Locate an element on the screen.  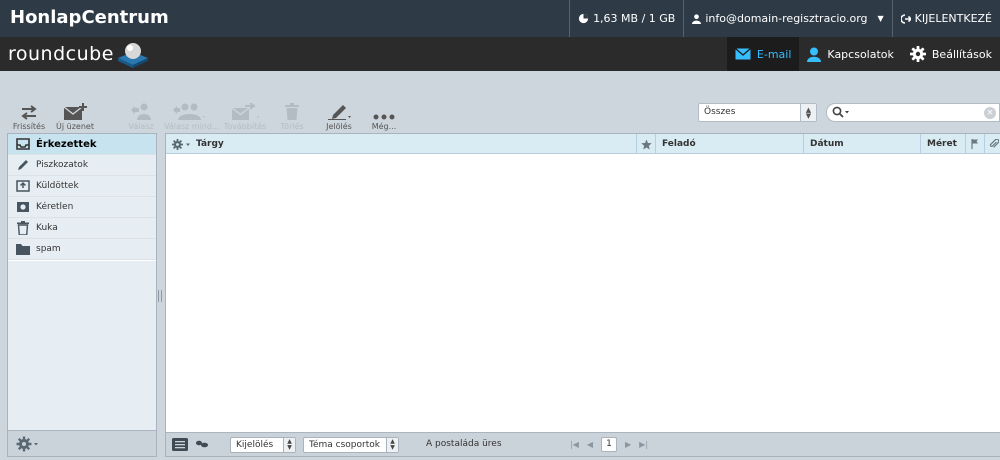
folder-label: Kuka is located at coordinates (47, 228).